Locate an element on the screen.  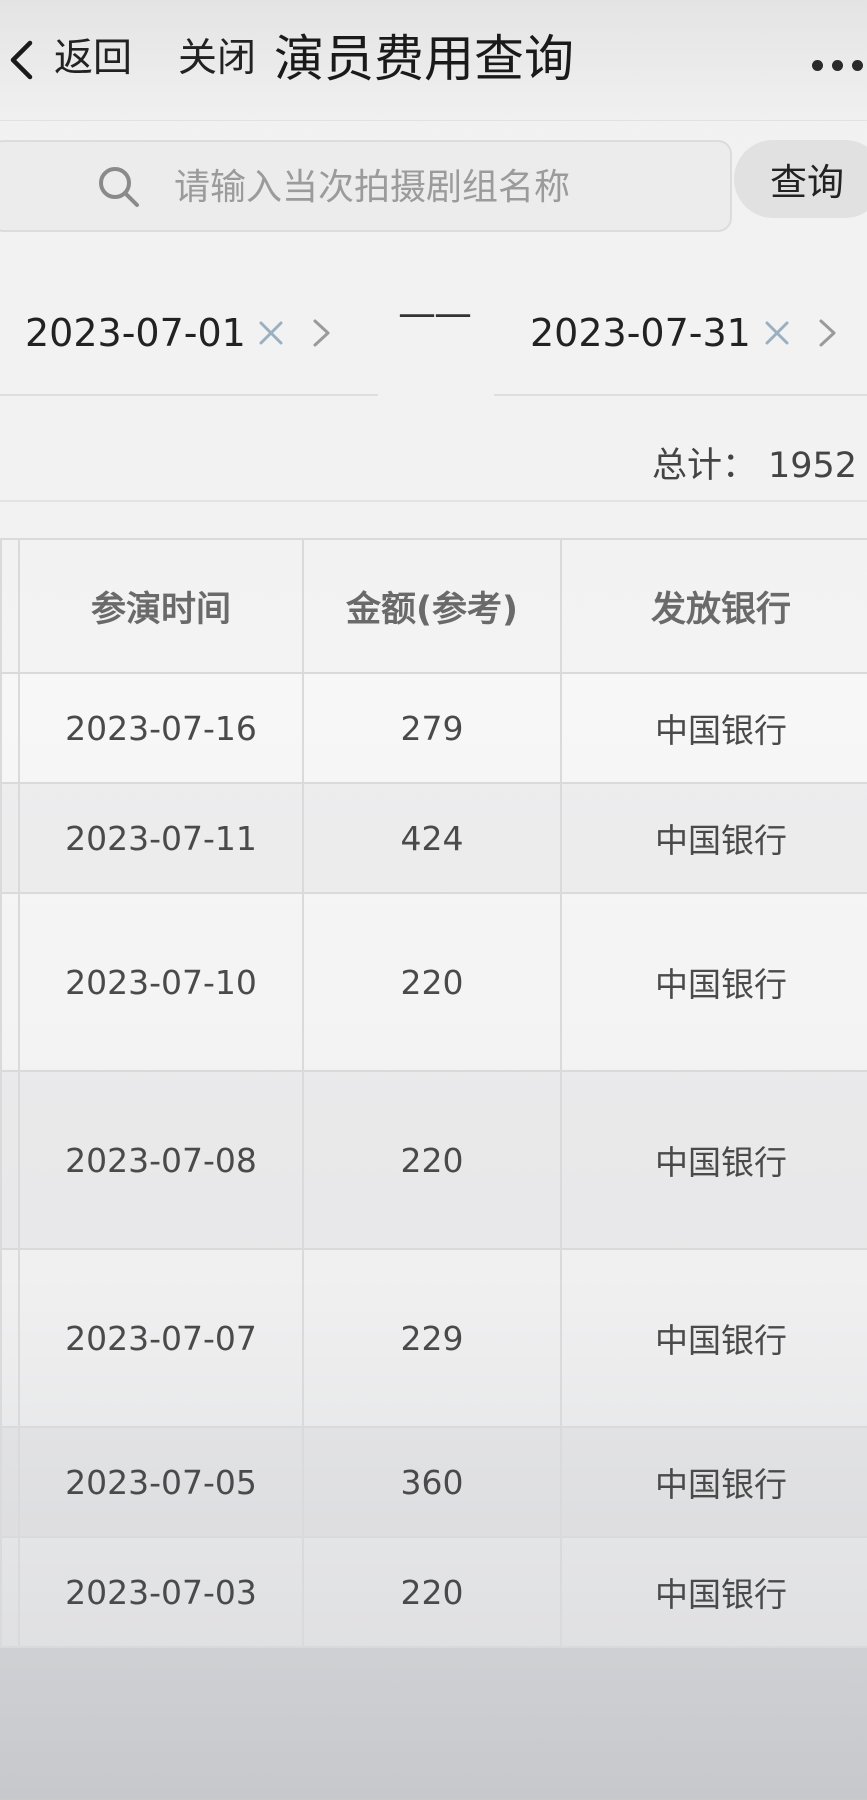
close-button: 关闭 is located at coordinates (217, 59).